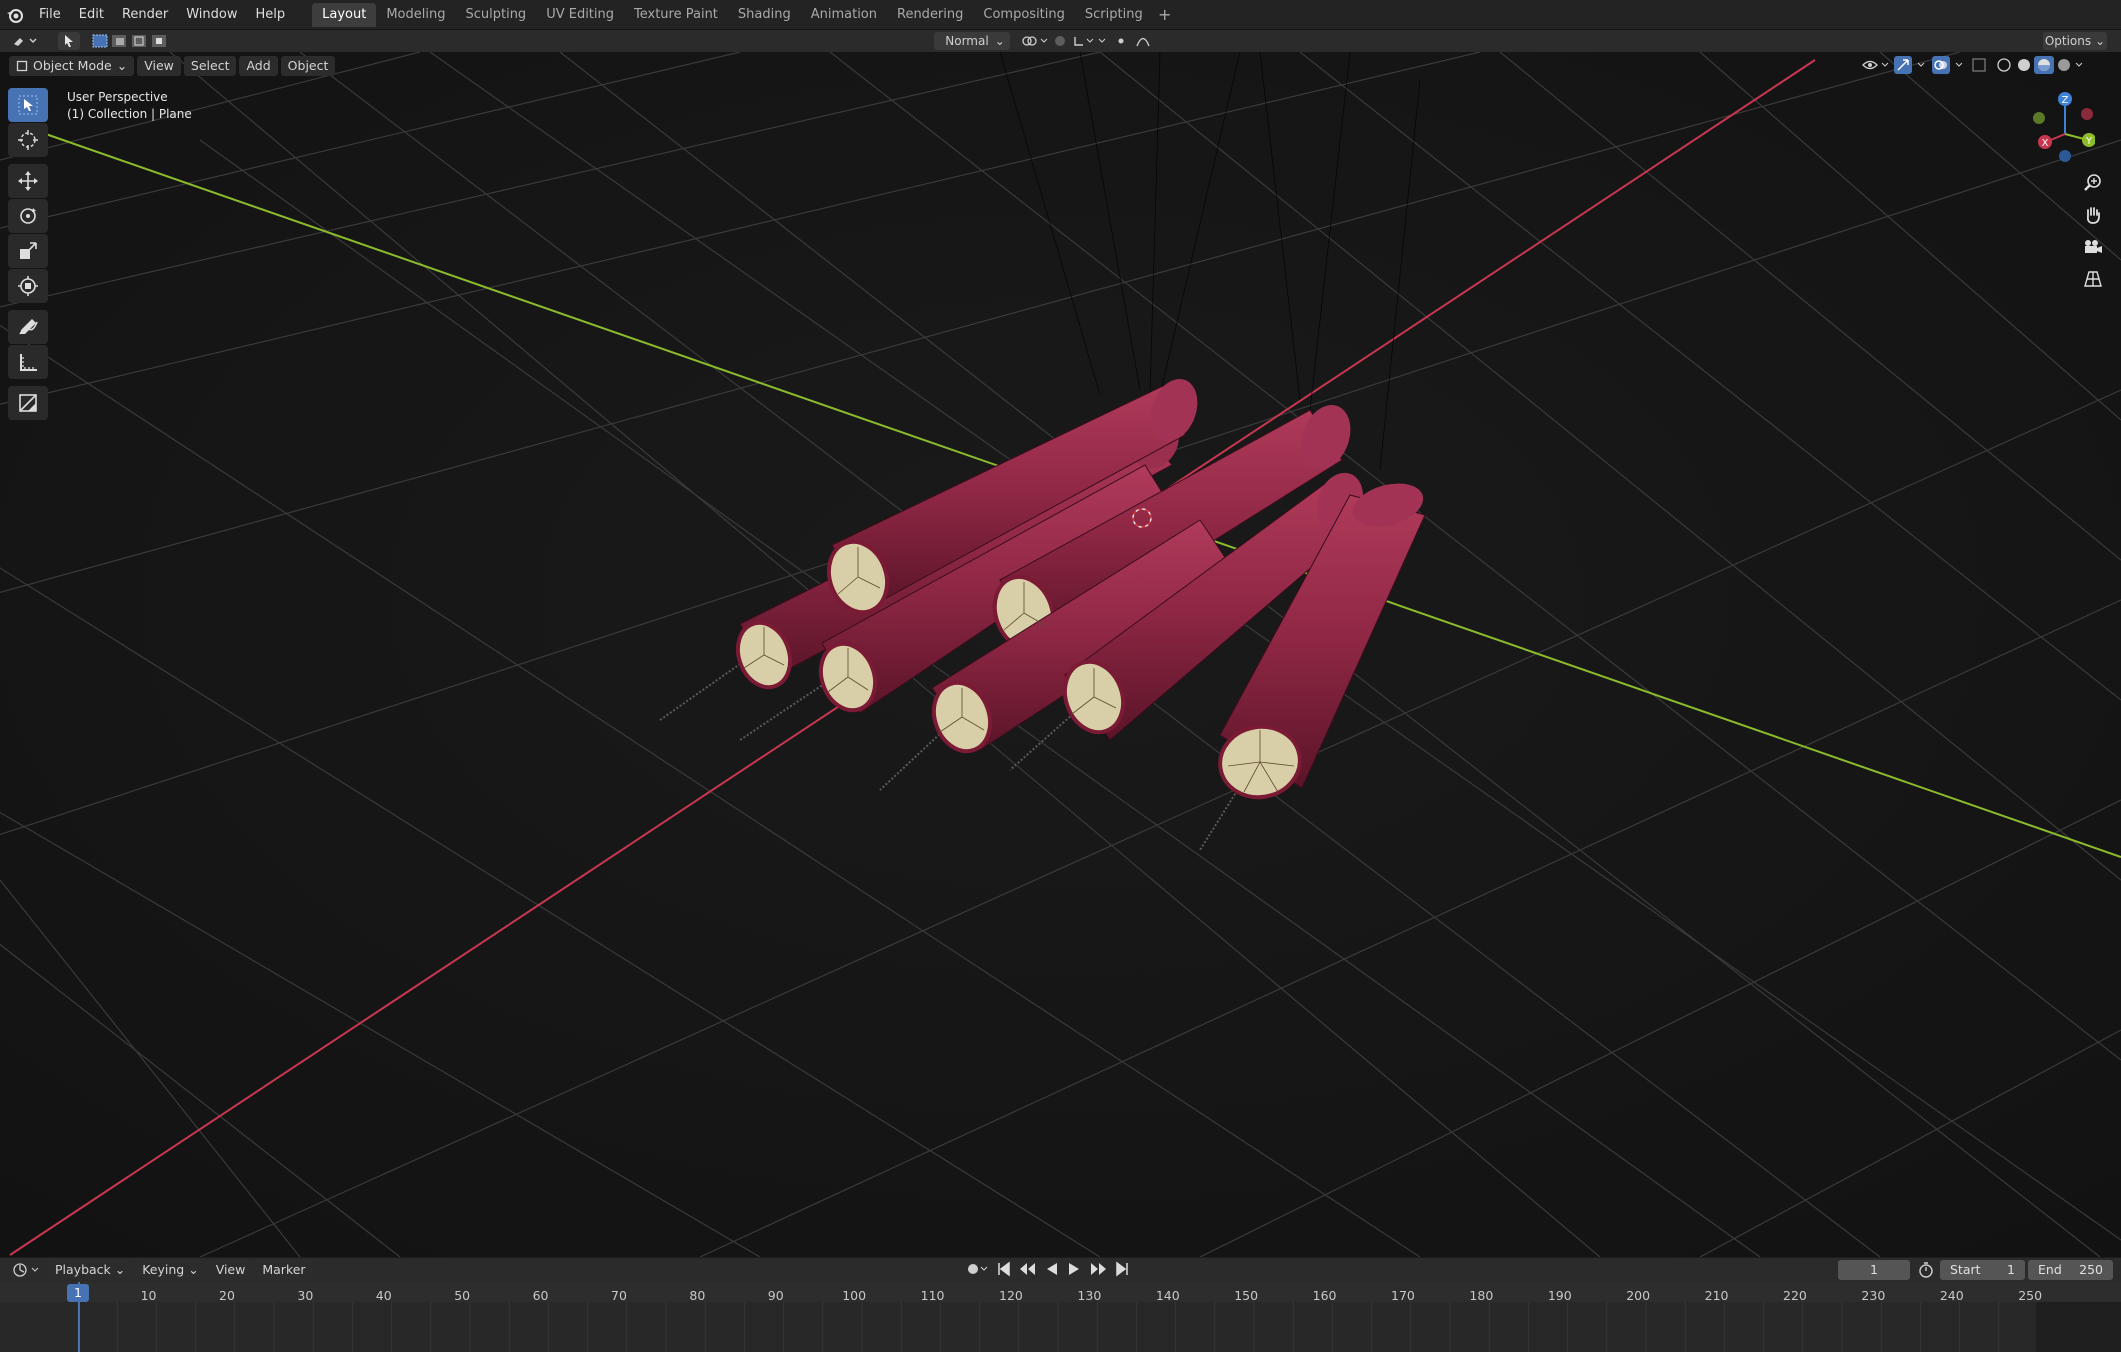 This screenshot has height=1352, width=2121. I want to click on timeline-view-menu: View, so click(230, 1270).